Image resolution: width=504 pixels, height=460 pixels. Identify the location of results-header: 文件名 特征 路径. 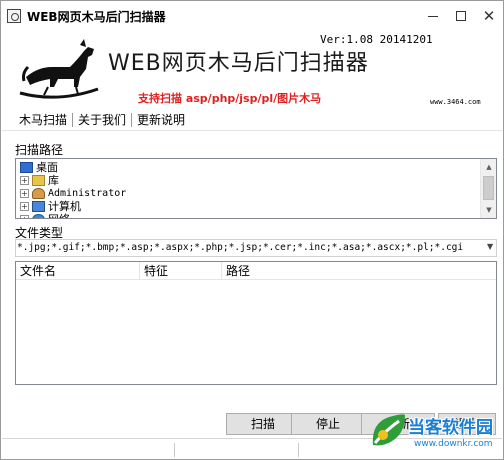
(256, 271).